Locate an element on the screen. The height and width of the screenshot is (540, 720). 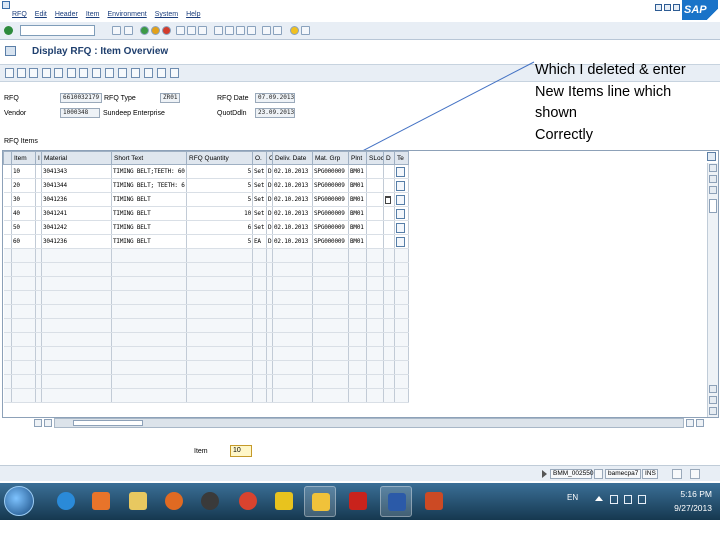
column-header: Plnt is located at coordinates (357, 158).